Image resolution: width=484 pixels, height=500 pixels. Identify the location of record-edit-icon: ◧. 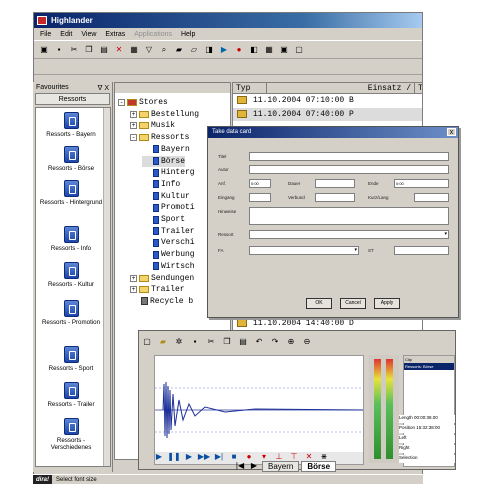
(254, 50).